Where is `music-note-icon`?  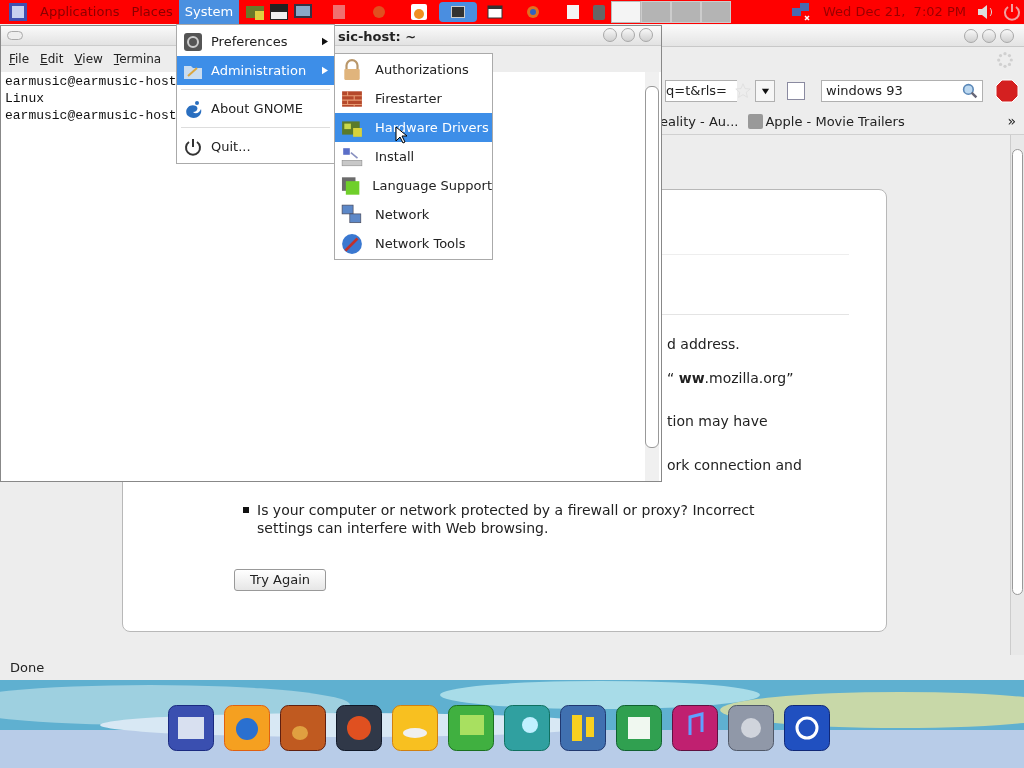
music-note-icon is located at coordinates (695, 728).